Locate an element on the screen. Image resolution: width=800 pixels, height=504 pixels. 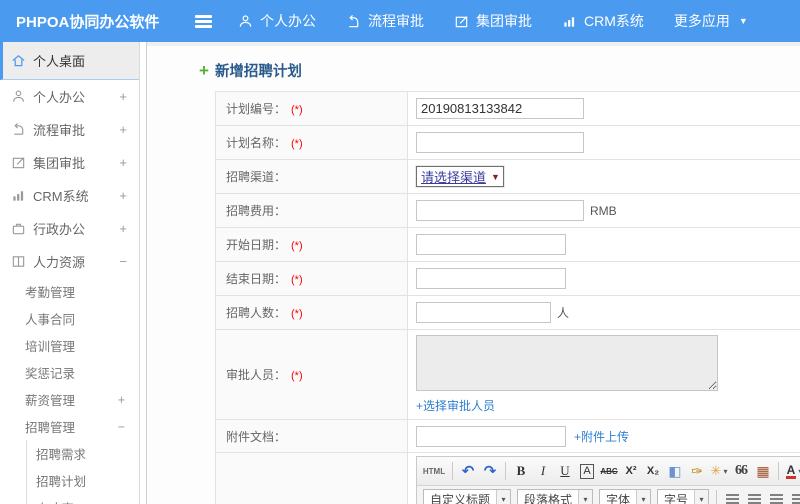
empty-label-cell is located at coordinates (311, 478).